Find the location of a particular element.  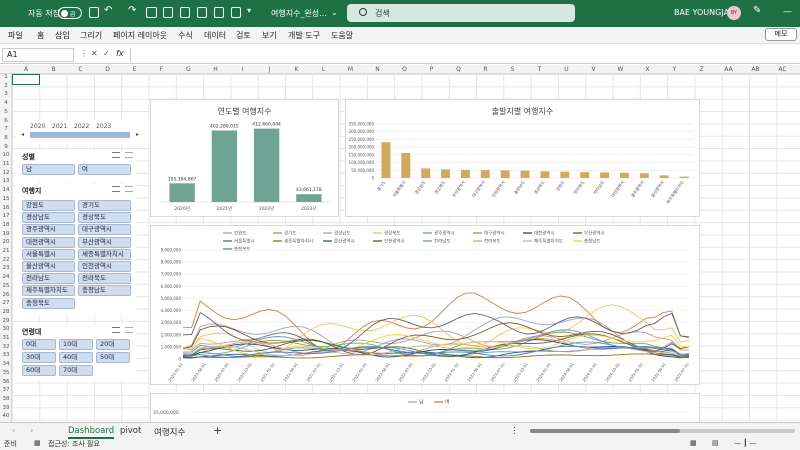

legend-label: 경상남도 is located at coordinates (342, 233).